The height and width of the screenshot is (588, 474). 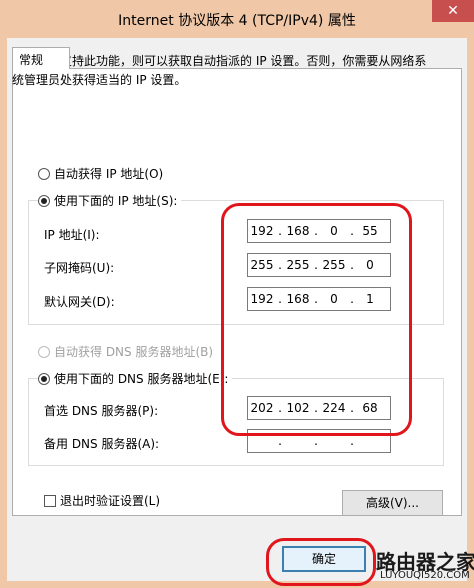 I want to click on radio-auto-ip-control, so click(x=44, y=174).